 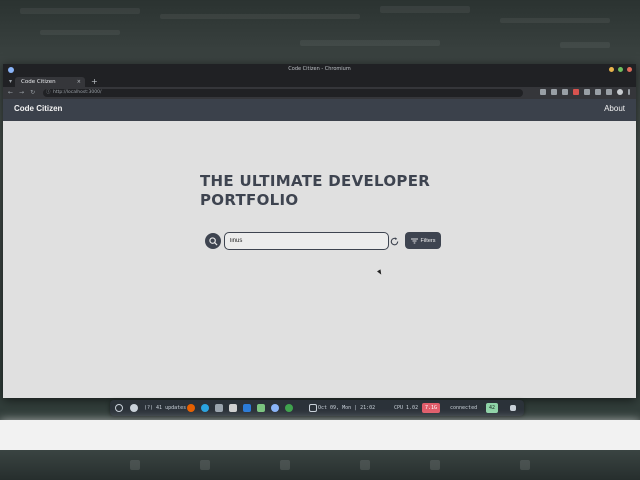 I want to click on browser-toolbar, so click(x=585, y=92).